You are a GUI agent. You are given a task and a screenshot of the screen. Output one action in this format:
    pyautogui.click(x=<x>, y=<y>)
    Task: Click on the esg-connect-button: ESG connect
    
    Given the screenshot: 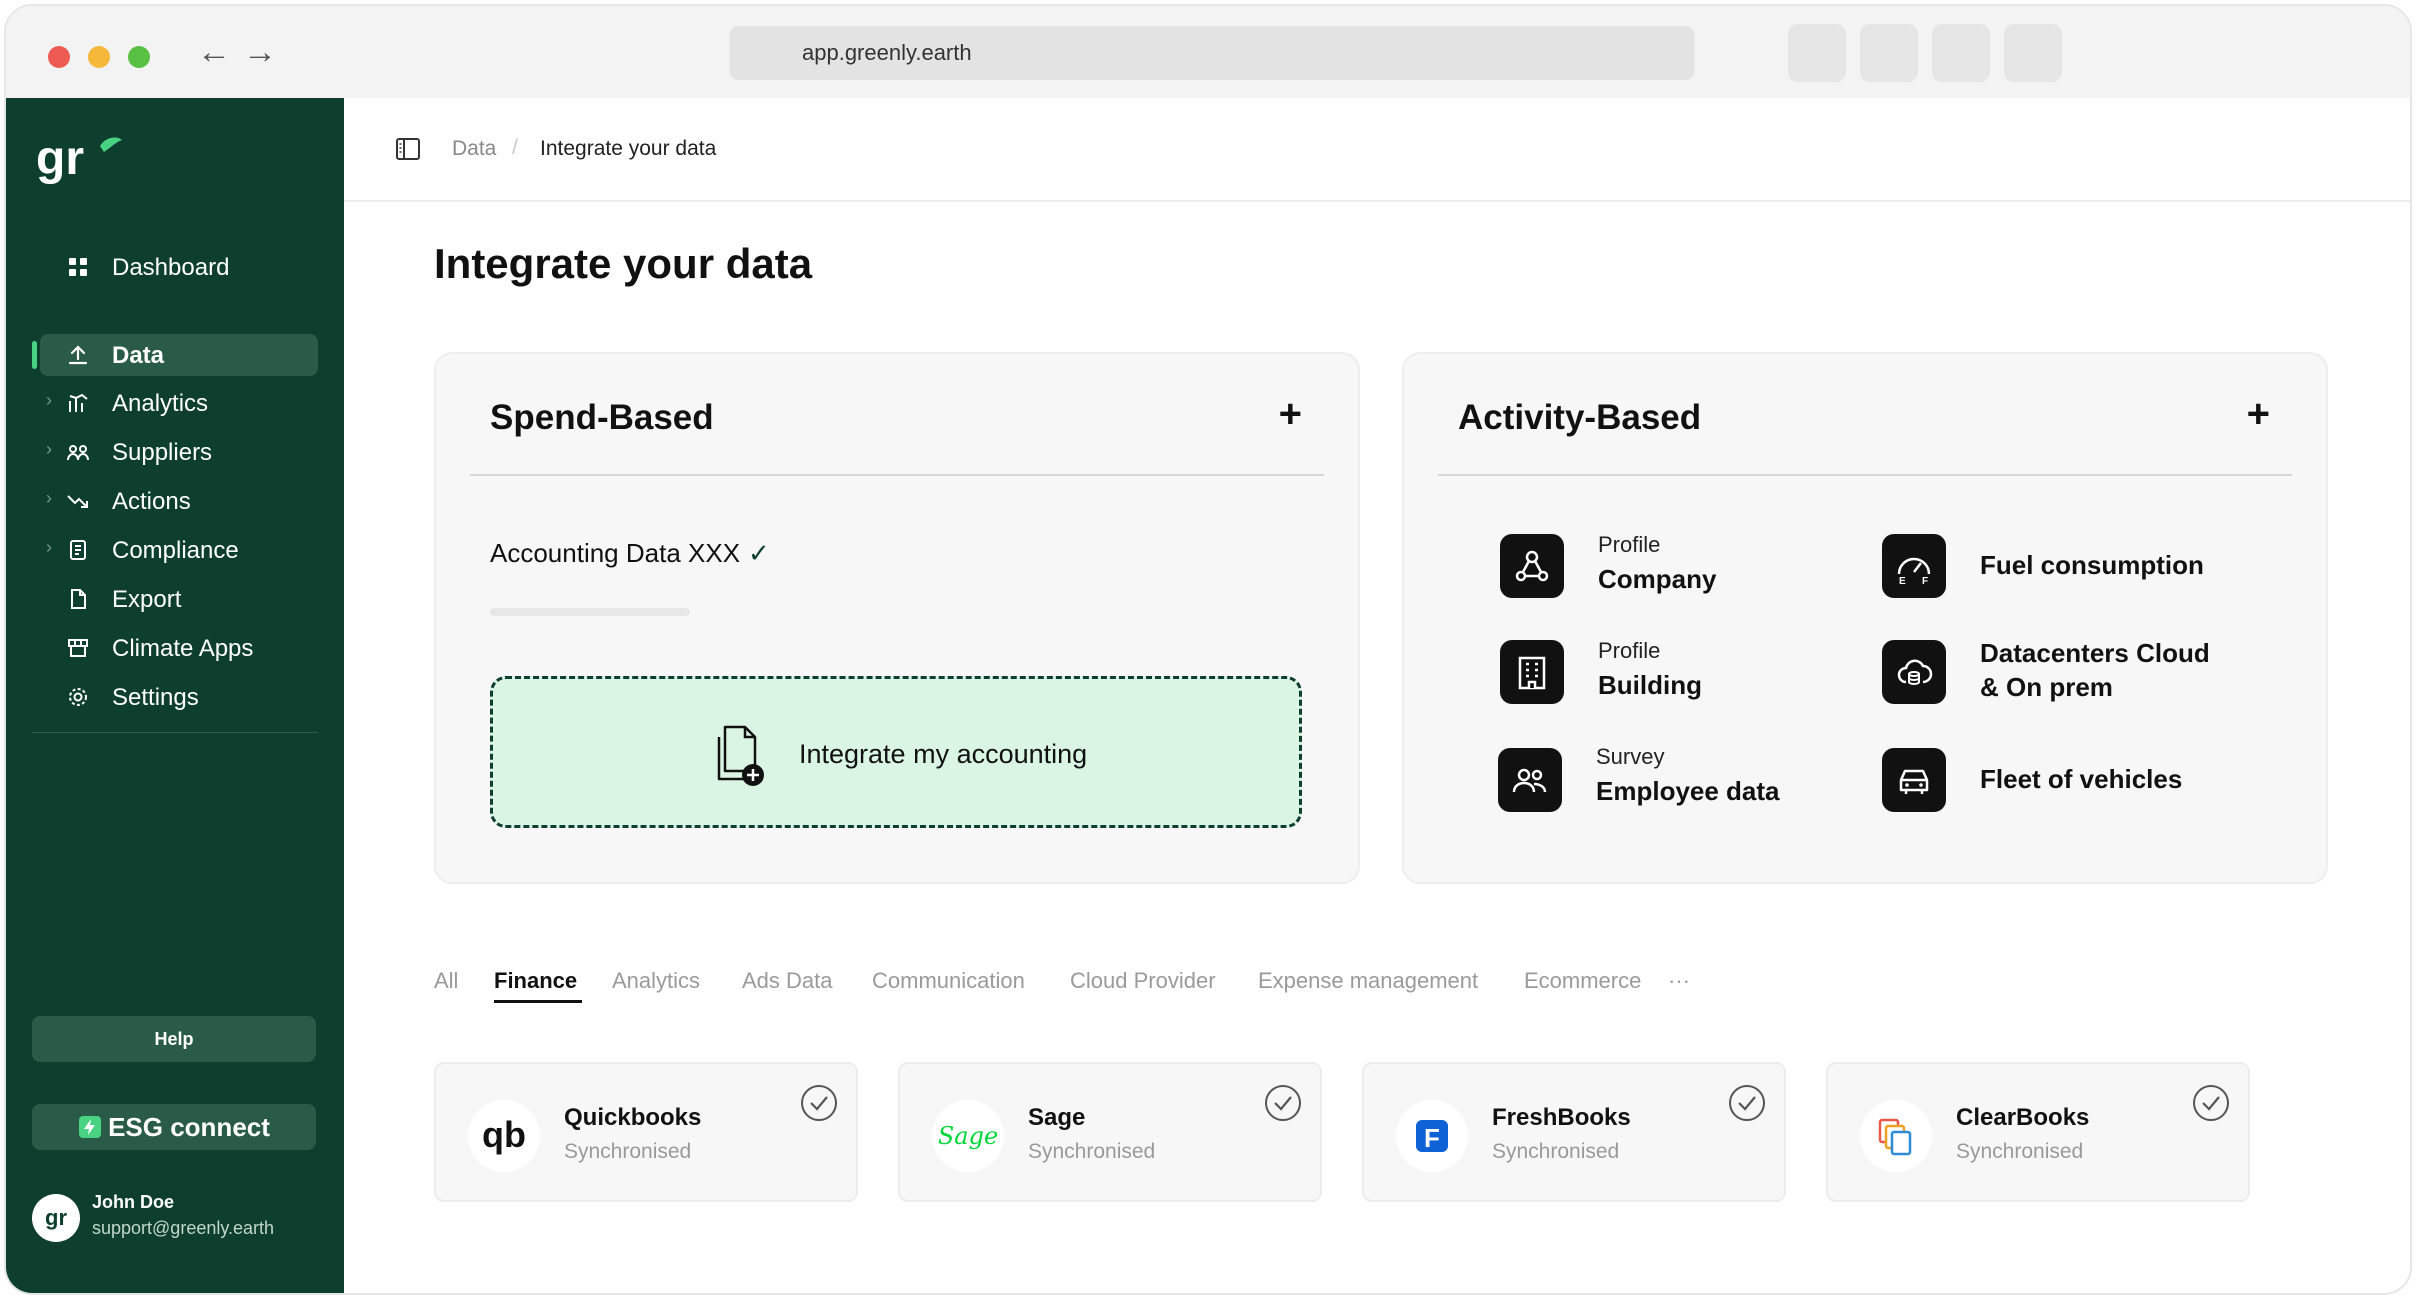 What is the action you would take?
    pyautogui.click(x=174, y=1127)
    